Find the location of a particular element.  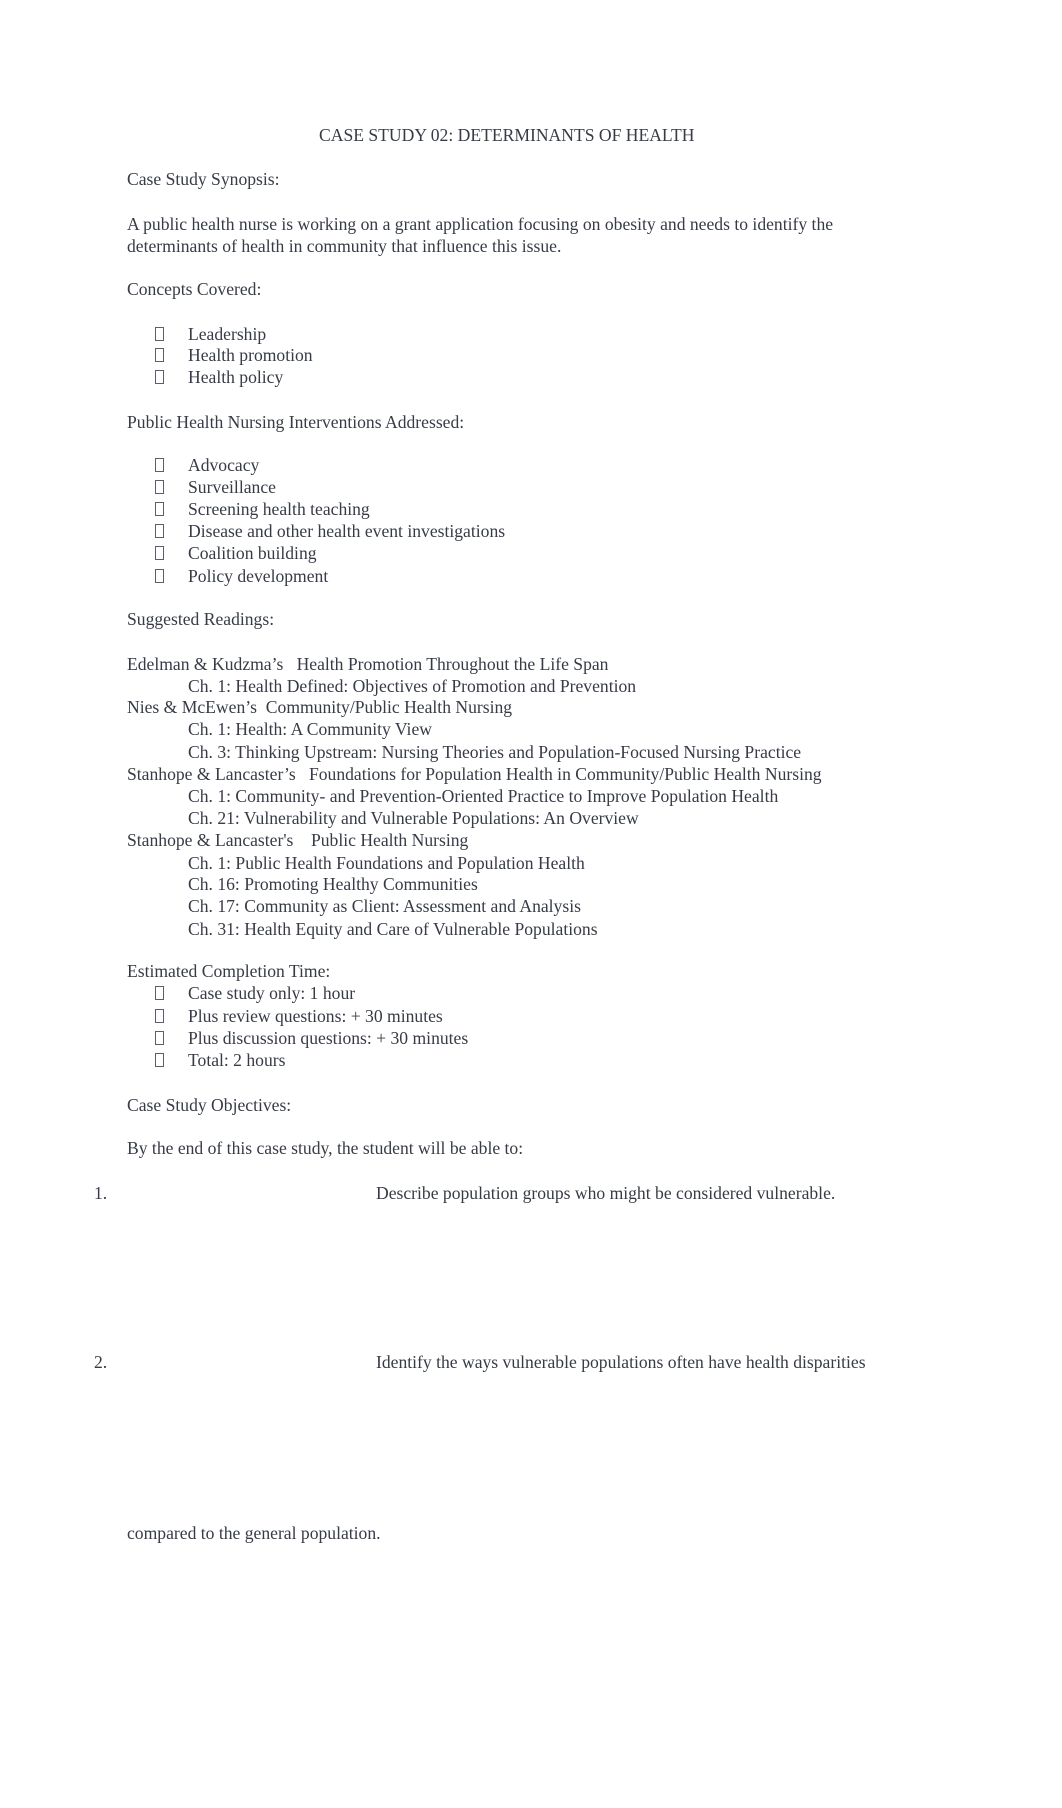

list-item: Surveillance is located at coordinates (232, 487).